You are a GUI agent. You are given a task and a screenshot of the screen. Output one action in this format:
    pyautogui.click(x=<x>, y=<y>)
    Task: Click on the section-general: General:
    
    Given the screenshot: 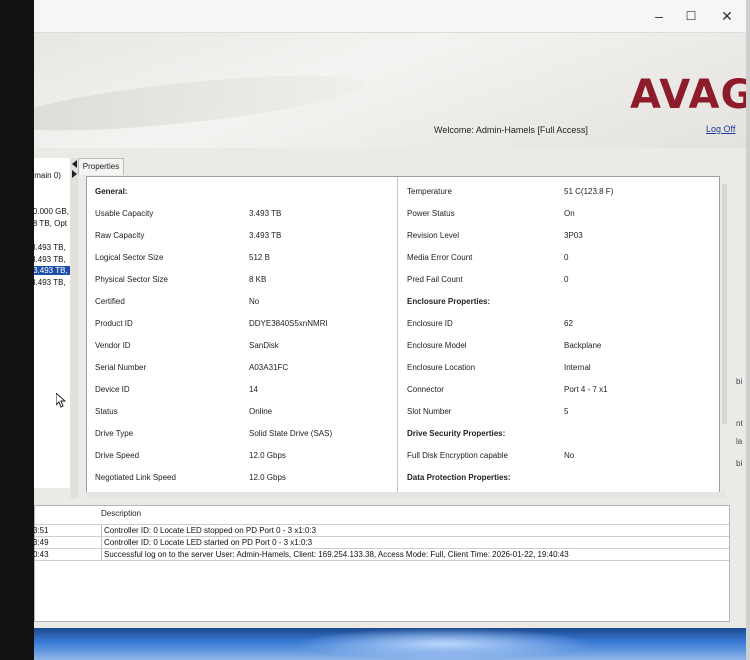 What is the action you would take?
    pyautogui.click(x=111, y=191)
    